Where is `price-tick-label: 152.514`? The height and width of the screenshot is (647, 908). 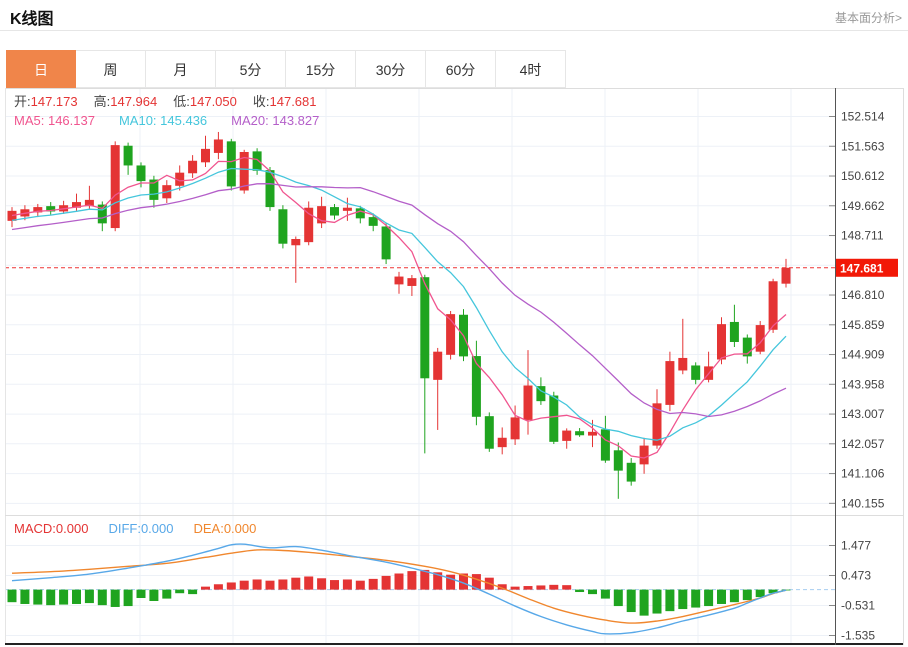
price-tick-label: 152.514 is located at coordinates (863, 117).